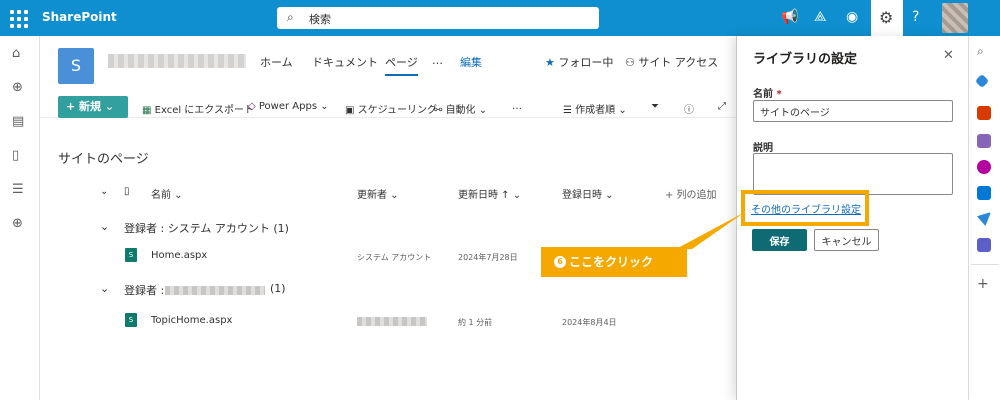 The image size is (1000, 400). What do you see at coordinates (611, 262) in the screenshot?
I see `callout-text: ここをクリック` at bounding box center [611, 262].